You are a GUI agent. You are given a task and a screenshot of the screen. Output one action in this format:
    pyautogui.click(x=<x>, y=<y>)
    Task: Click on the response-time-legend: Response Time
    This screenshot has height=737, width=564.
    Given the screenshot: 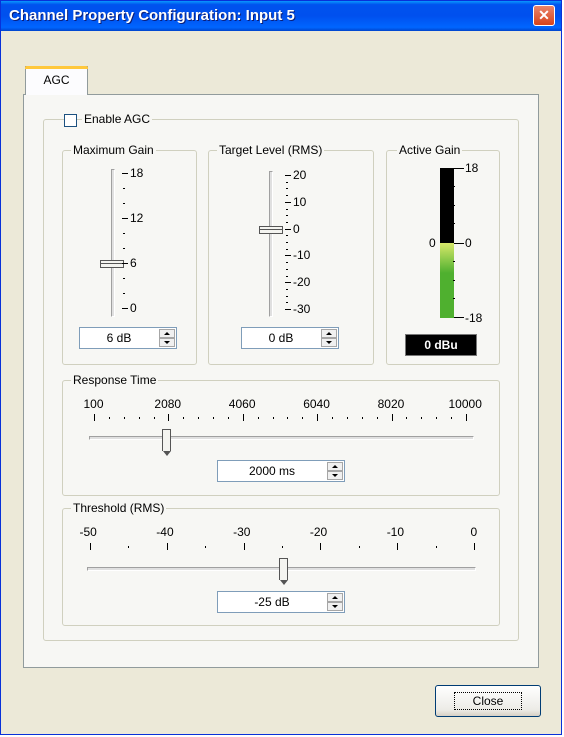 What is the action you would take?
    pyautogui.click(x=115, y=380)
    